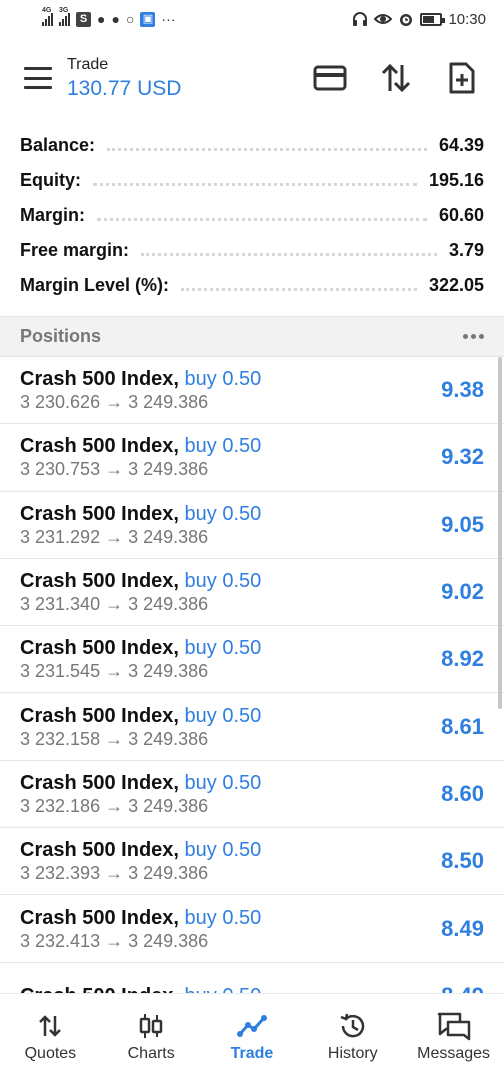 This screenshot has height=1080, width=504. I want to click on circle-icon: ○, so click(130, 19).